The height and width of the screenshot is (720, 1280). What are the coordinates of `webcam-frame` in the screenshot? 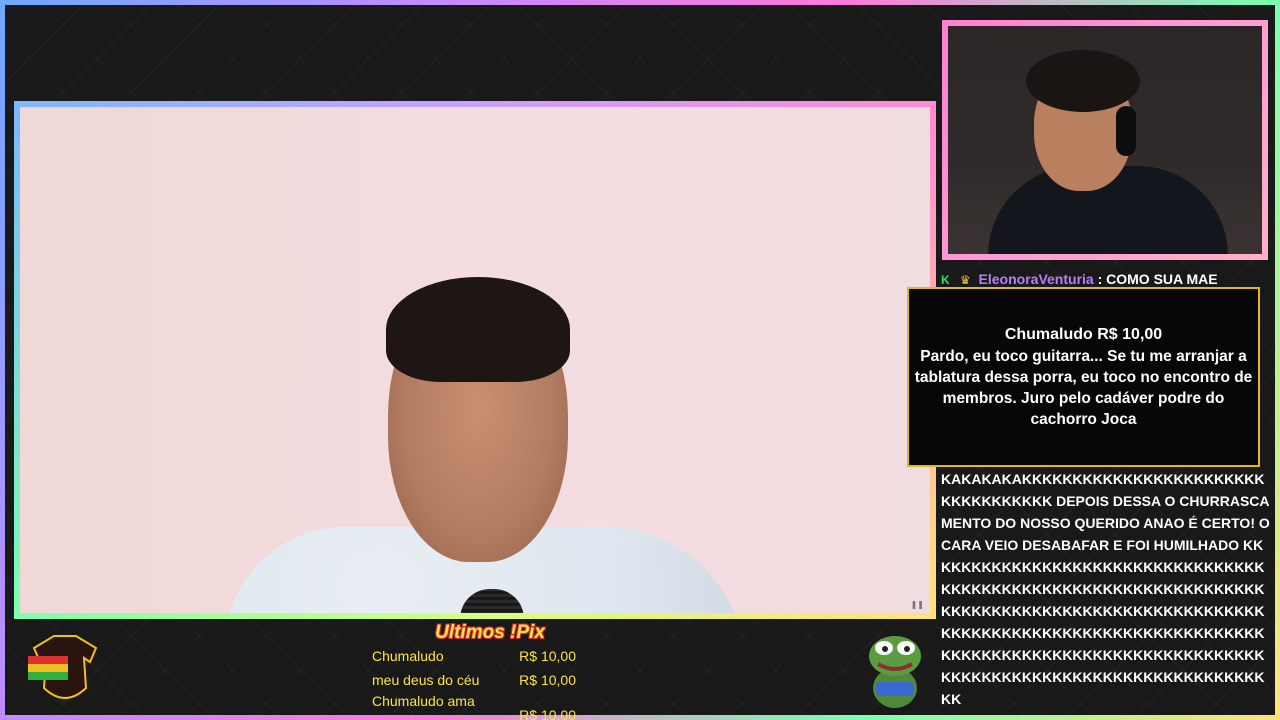 It's located at (1105, 140).